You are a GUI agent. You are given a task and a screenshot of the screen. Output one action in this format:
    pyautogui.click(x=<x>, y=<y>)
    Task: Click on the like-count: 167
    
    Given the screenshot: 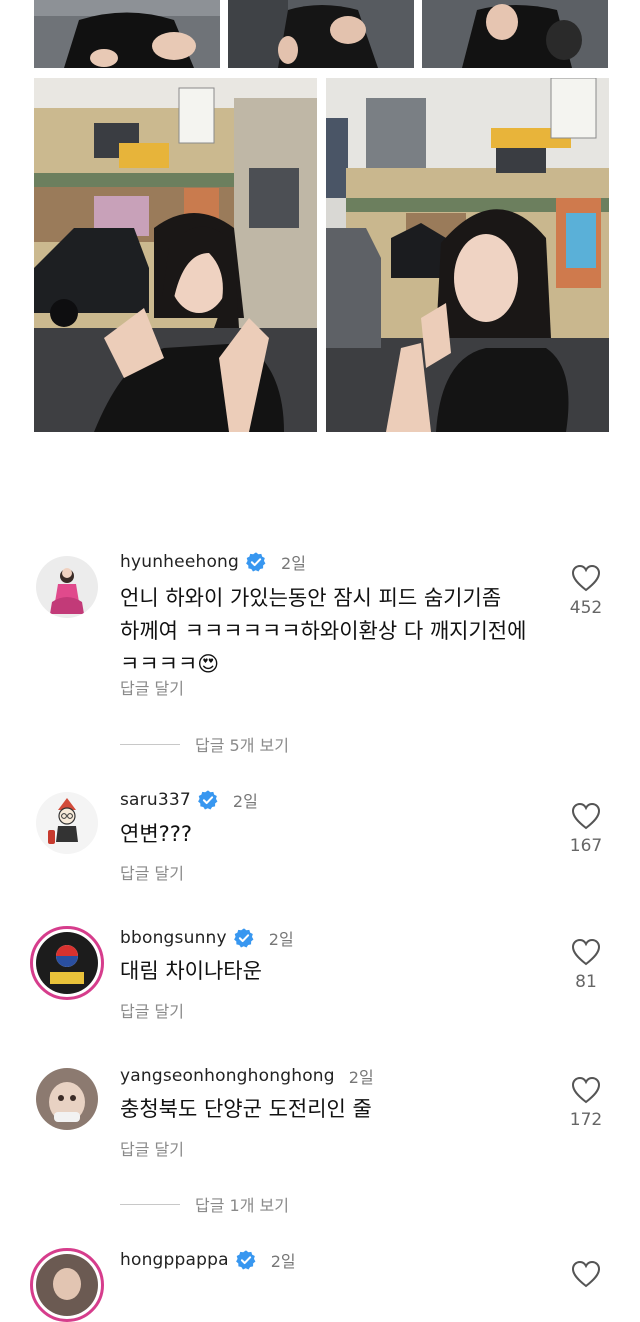 What is the action you would take?
    pyautogui.click(x=586, y=846)
    